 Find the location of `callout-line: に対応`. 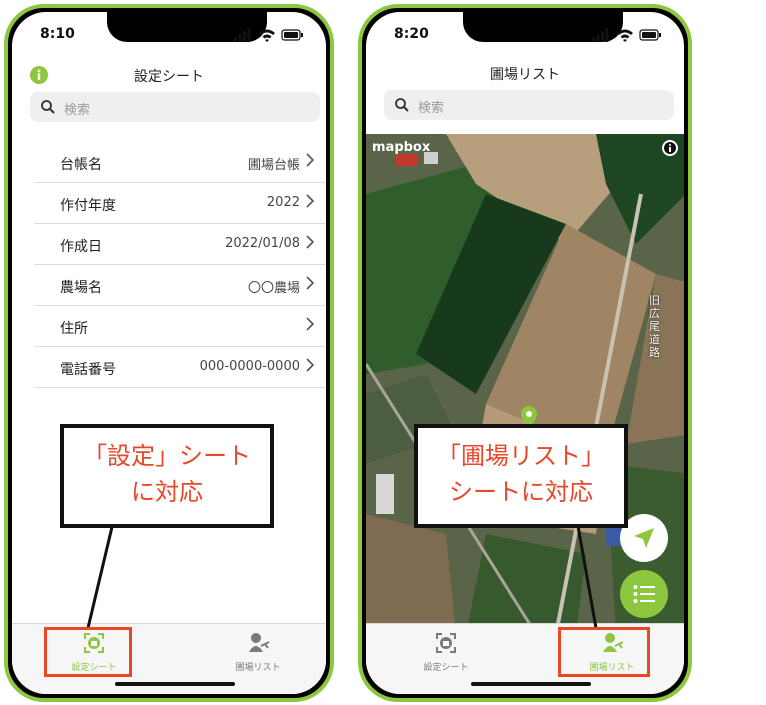

callout-line: に対応 is located at coordinates (167, 492).